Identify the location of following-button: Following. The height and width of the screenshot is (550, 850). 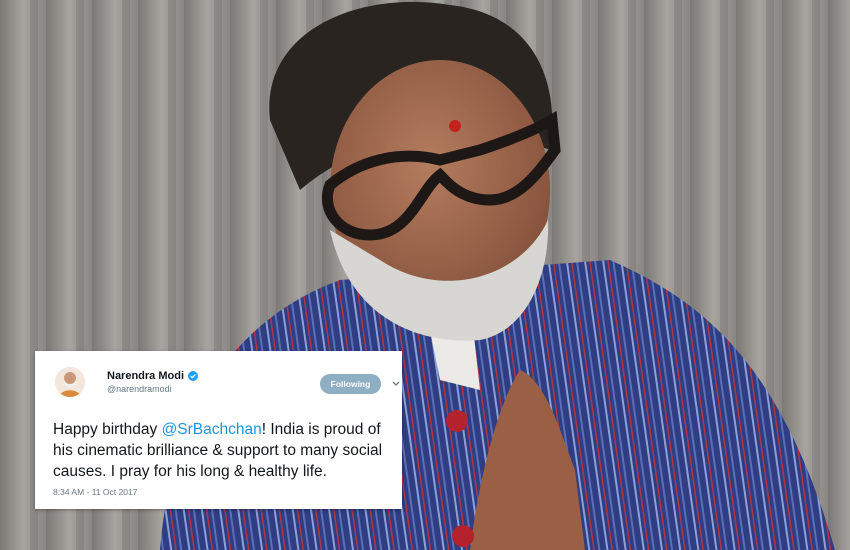
(350, 384).